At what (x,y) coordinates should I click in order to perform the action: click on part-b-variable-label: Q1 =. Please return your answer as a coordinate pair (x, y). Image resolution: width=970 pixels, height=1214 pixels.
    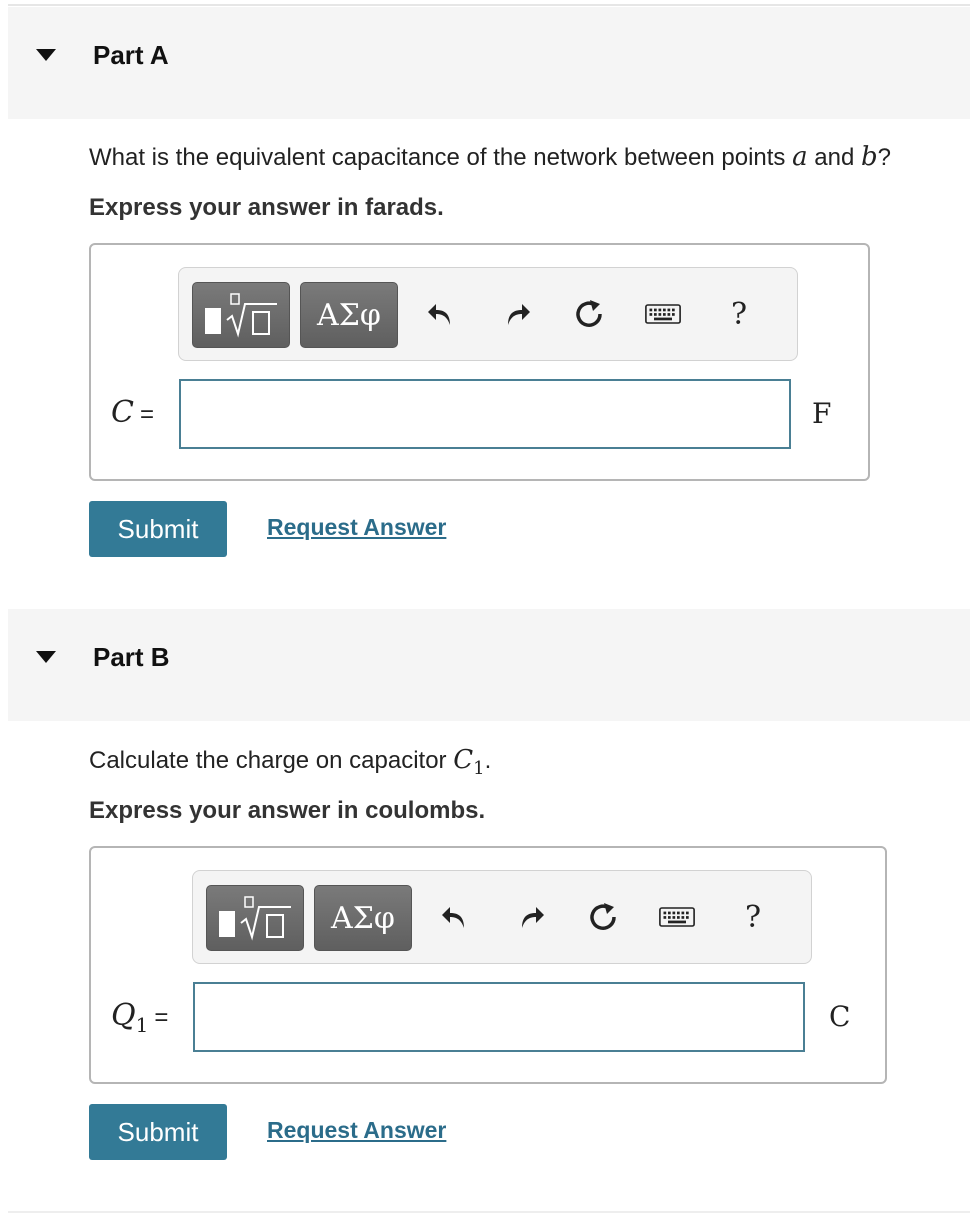
    Looking at the image, I should click on (140, 1017).